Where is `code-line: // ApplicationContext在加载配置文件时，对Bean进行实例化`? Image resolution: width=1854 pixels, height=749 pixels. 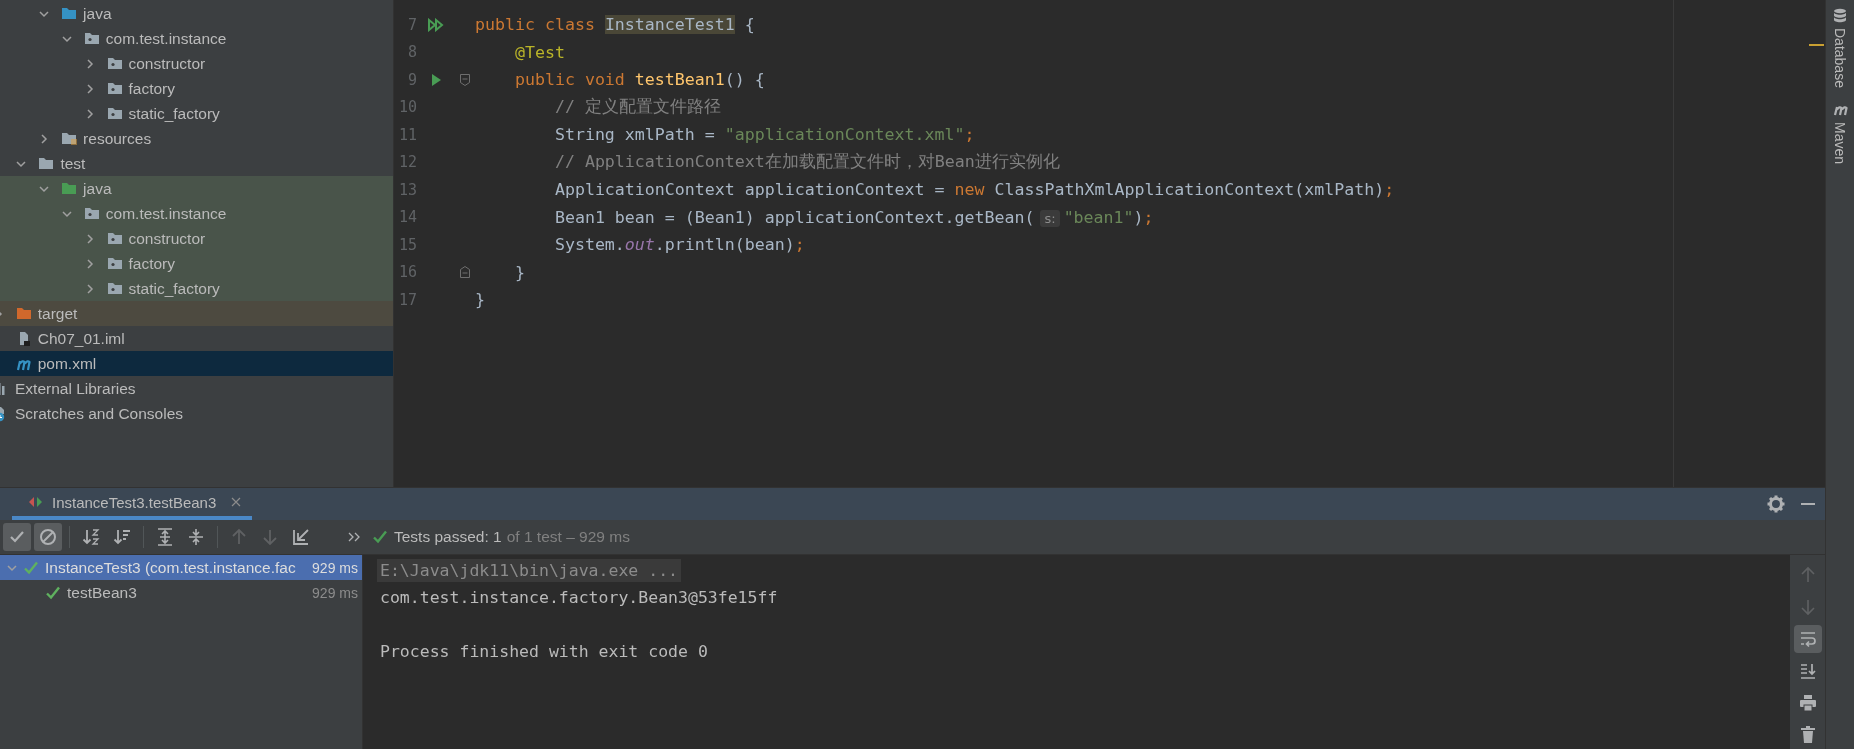
code-line: // ApplicationContext在加载配置文件时，对Bean进行实例化 is located at coordinates (806, 162).